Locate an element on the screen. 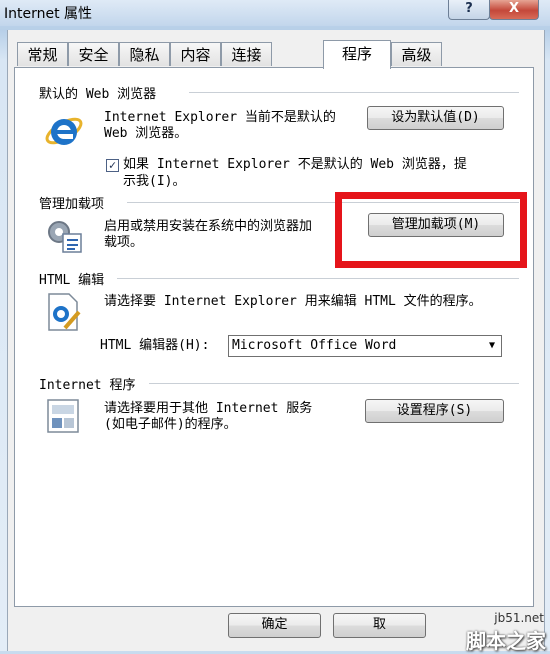 The width and height of the screenshot is (550, 654). programs-icon is located at coordinates (63, 416).